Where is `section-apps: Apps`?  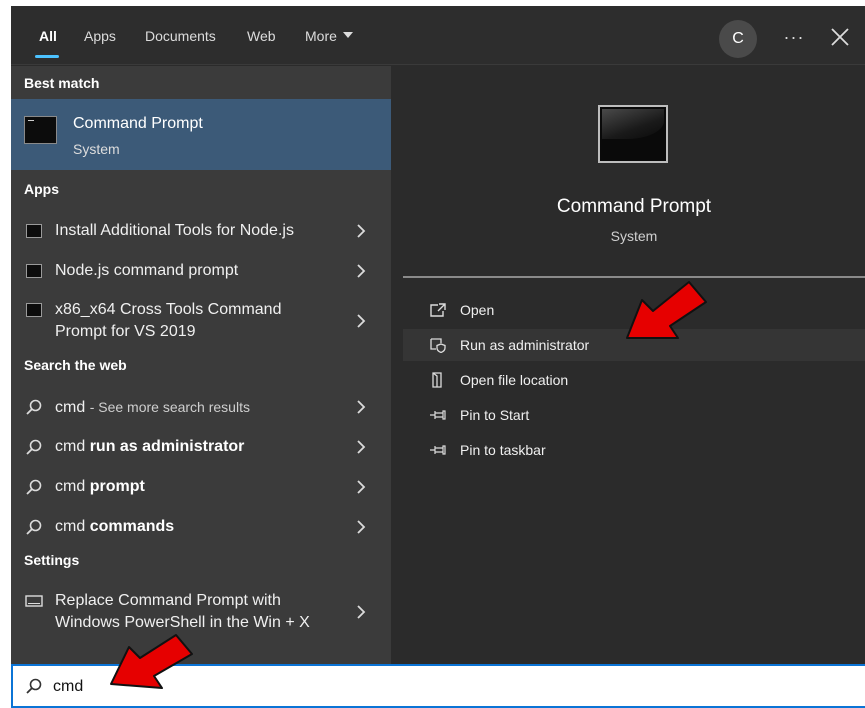
section-apps: Apps is located at coordinates (41, 189).